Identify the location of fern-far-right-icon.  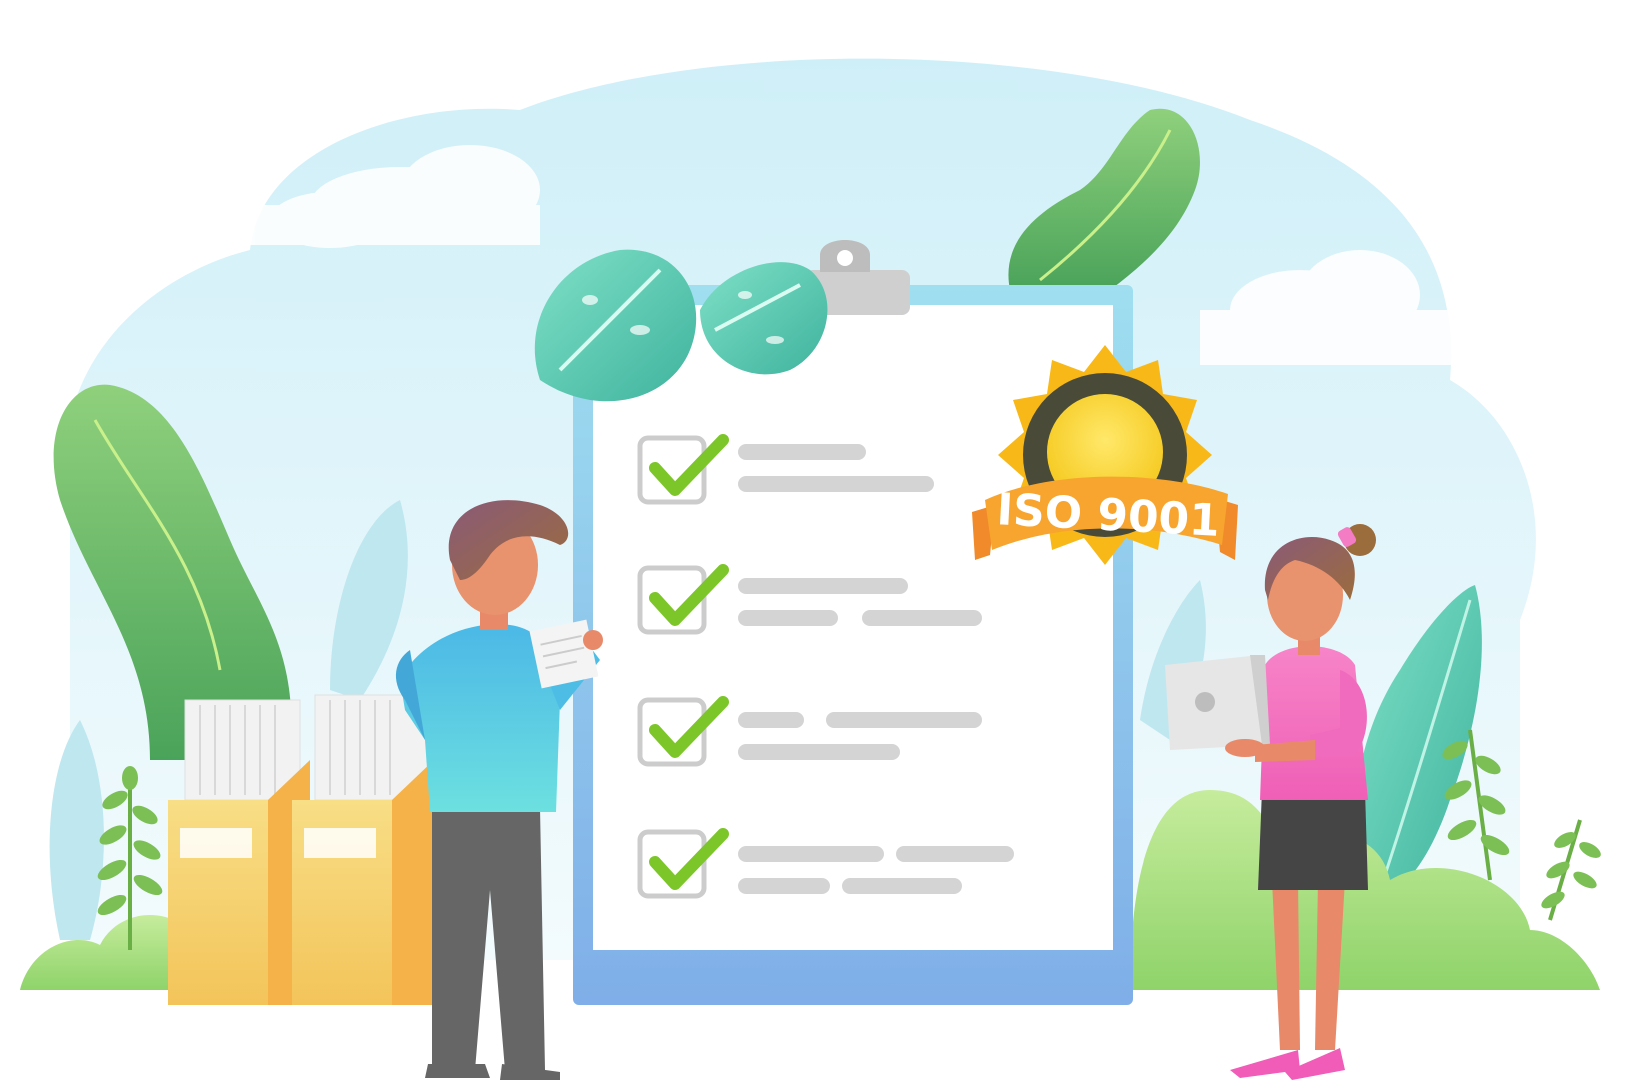
(1571, 870).